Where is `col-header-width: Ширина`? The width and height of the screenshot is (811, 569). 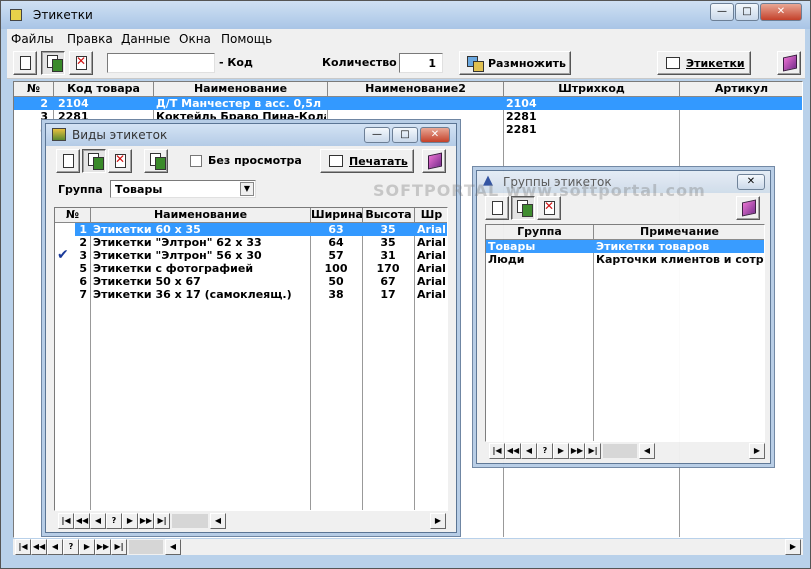
col-header-width: Ширина is located at coordinates (337, 215).